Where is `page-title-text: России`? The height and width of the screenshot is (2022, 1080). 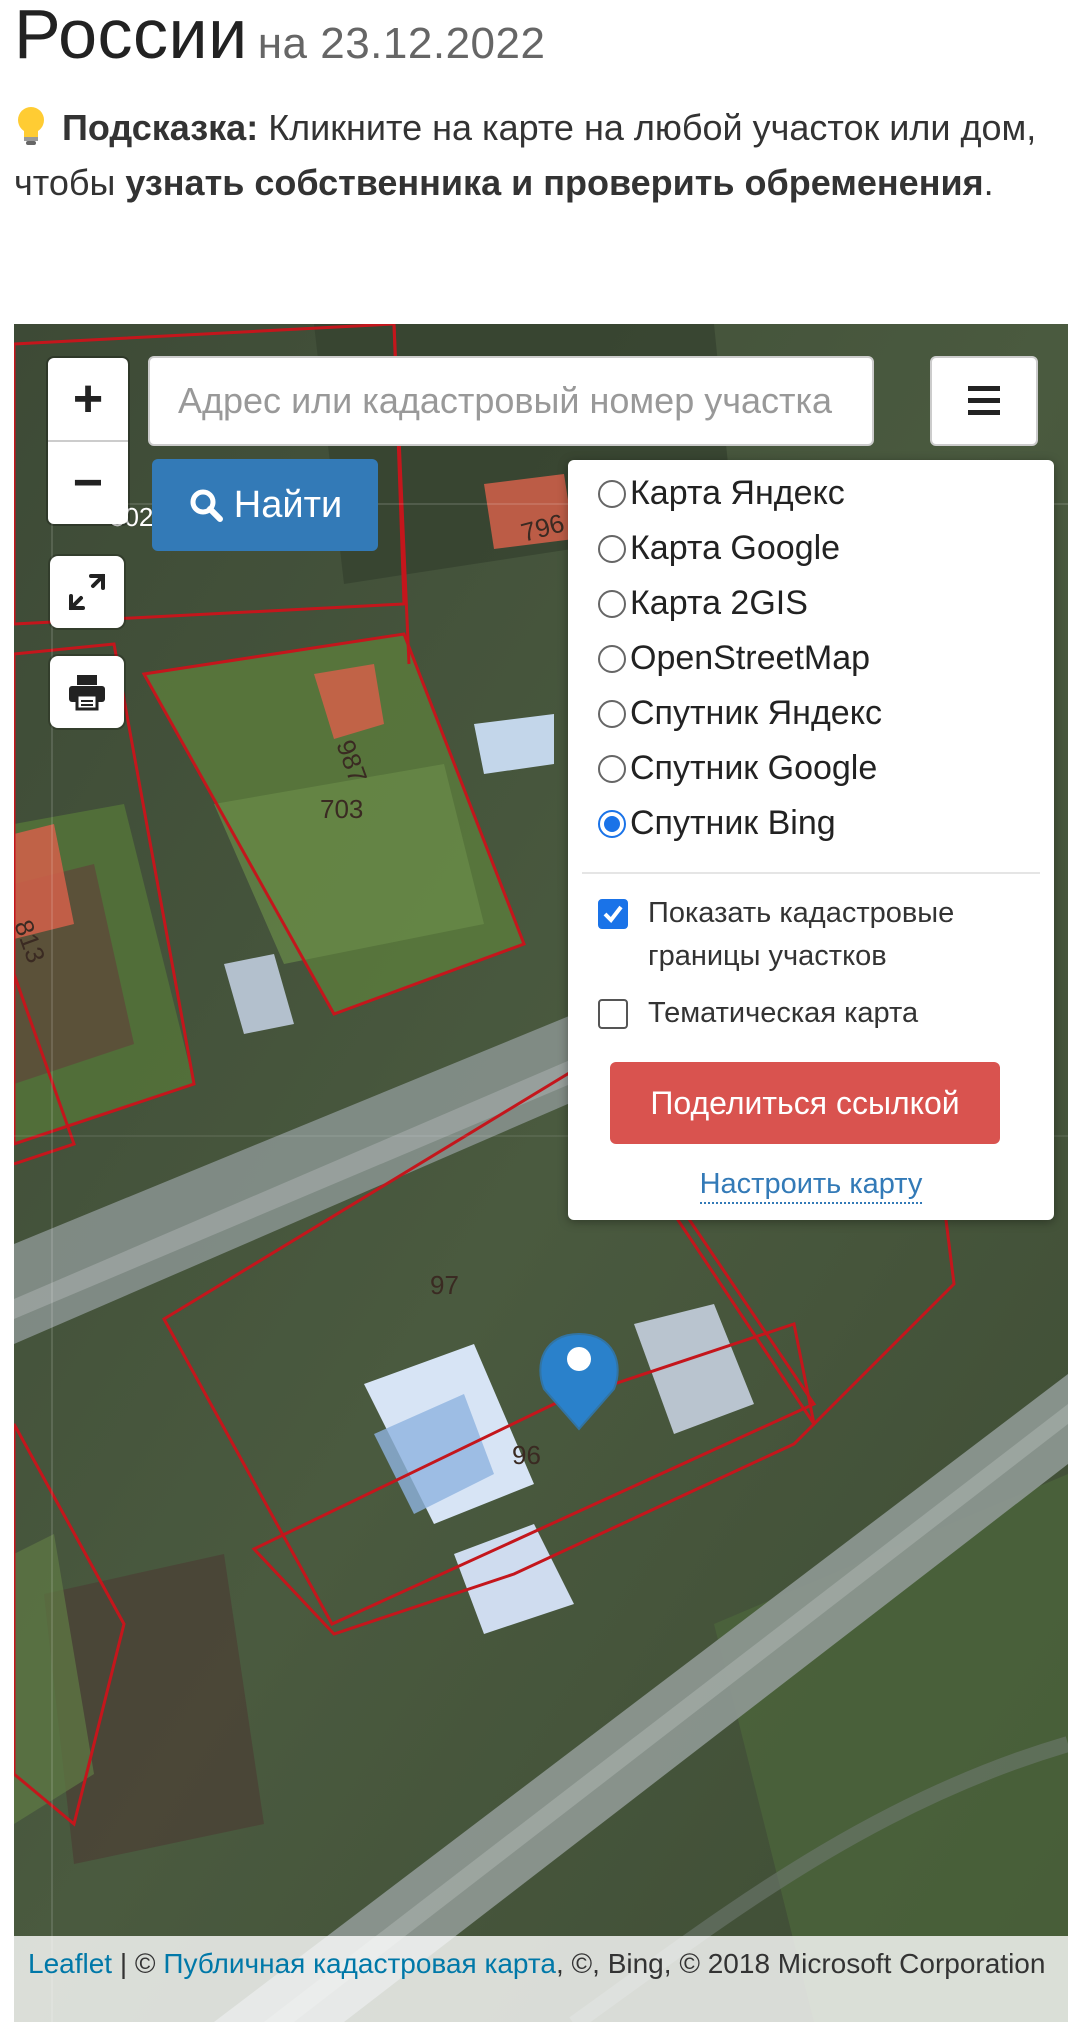 page-title-text: России is located at coordinates (131, 36).